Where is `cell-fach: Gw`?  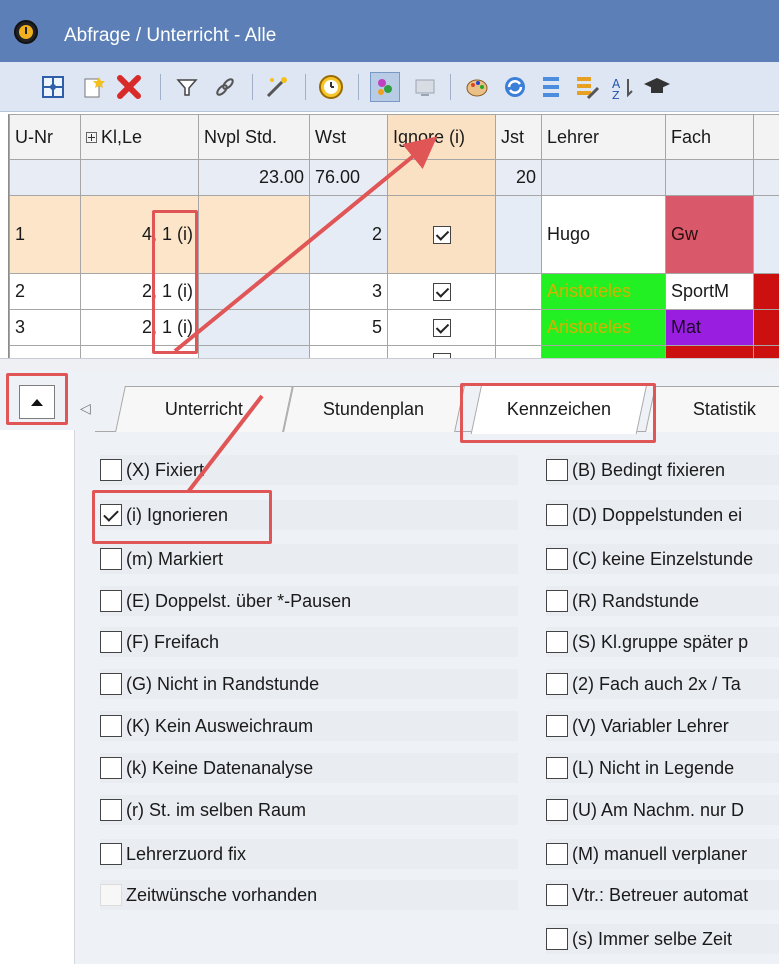 cell-fach: Gw is located at coordinates (709, 234).